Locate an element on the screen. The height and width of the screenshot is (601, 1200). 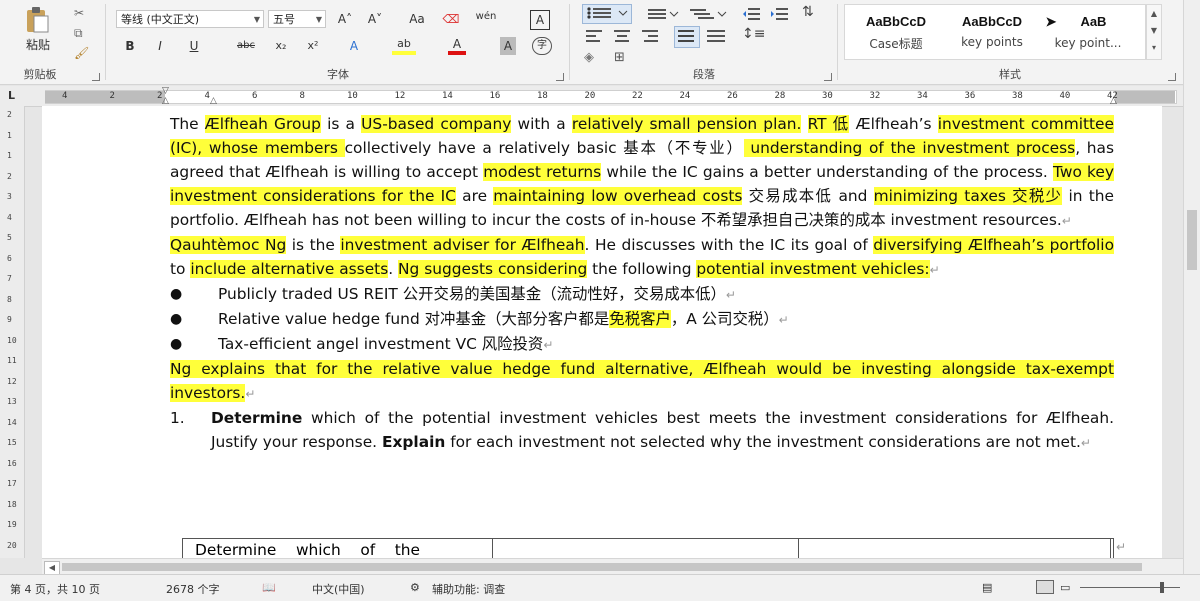
numbering-icon is located at coordinates (660, 16).